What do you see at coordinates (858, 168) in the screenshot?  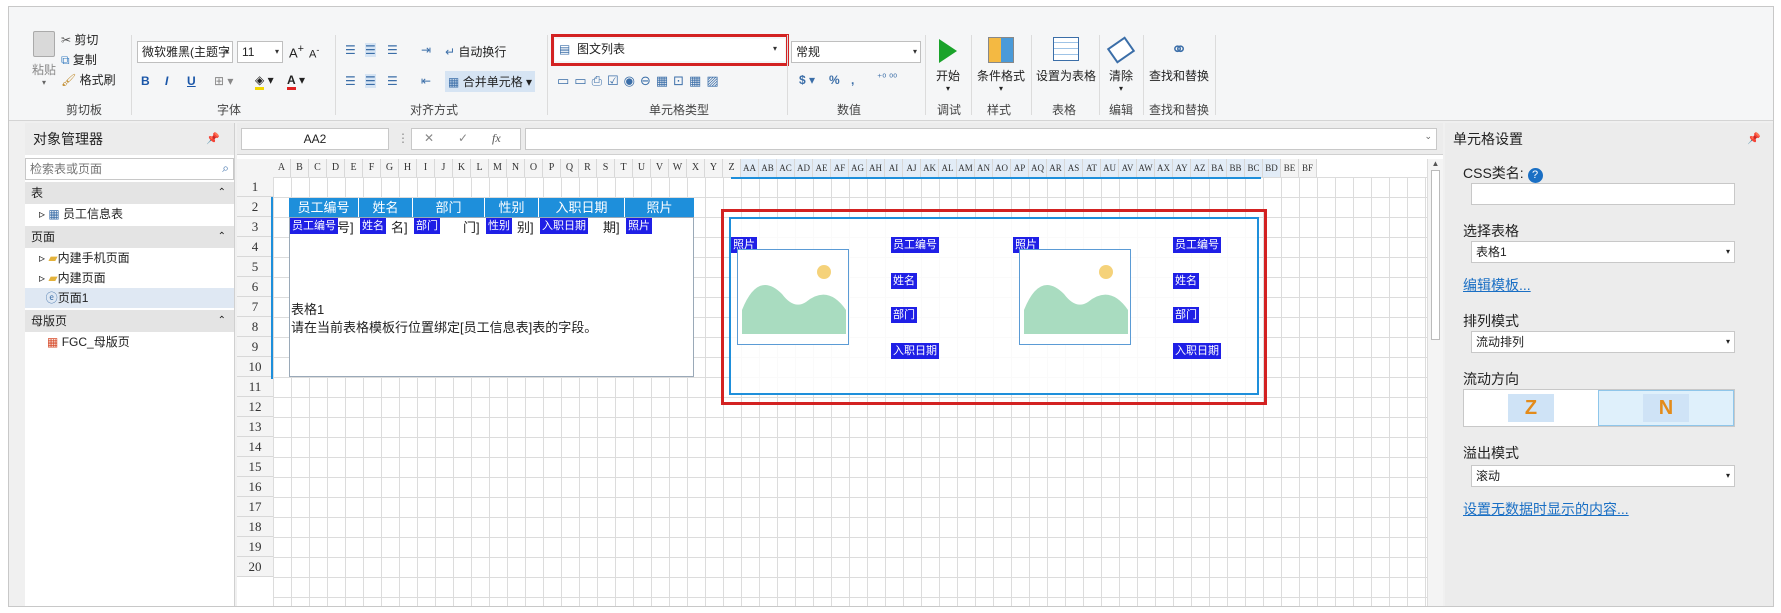 I see `column-header: AG` at bounding box center [858, 168].